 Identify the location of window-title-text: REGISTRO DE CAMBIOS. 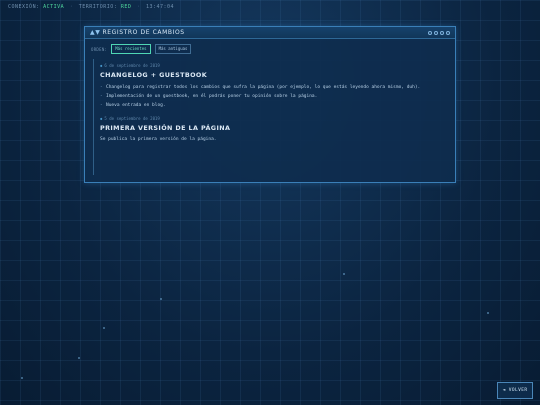
(143, 32).